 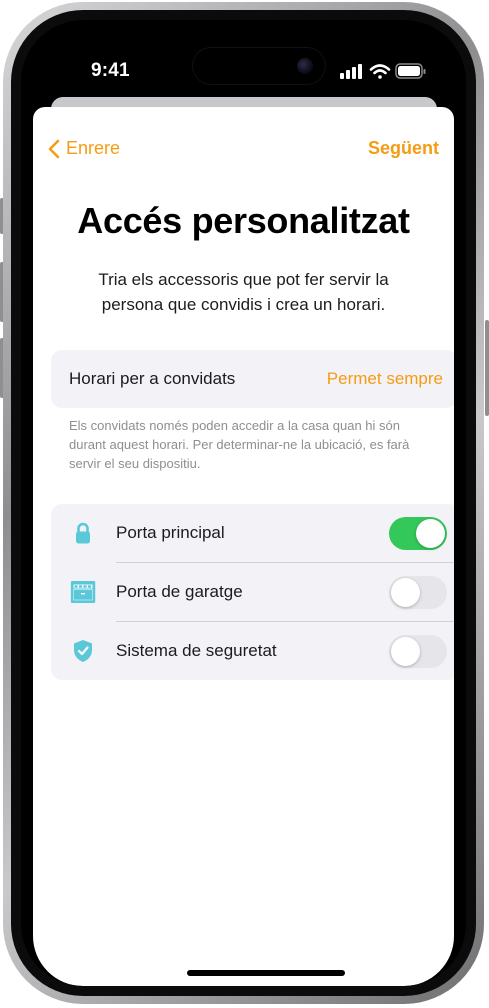 I want to click on cellular-signal-icon, so click(x=351, y=71).